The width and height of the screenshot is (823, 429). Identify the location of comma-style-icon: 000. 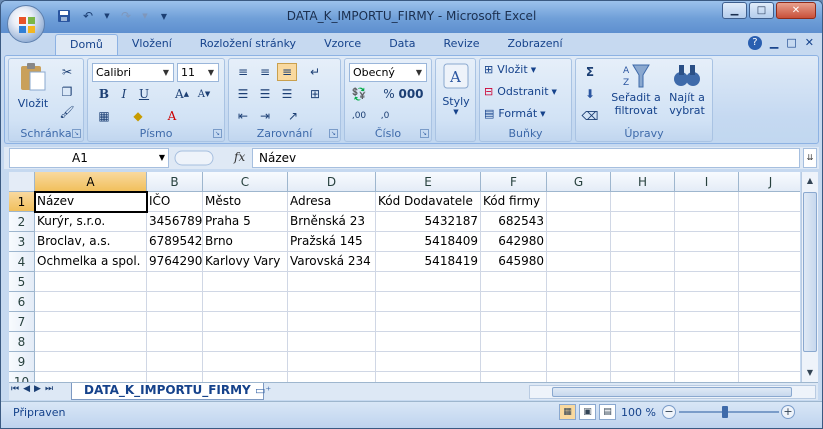
(410, 94).